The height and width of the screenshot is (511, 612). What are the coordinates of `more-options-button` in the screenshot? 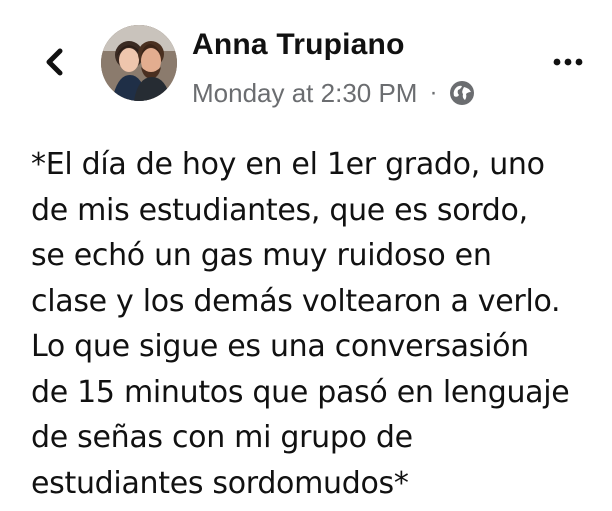 It's located at (568, 62).